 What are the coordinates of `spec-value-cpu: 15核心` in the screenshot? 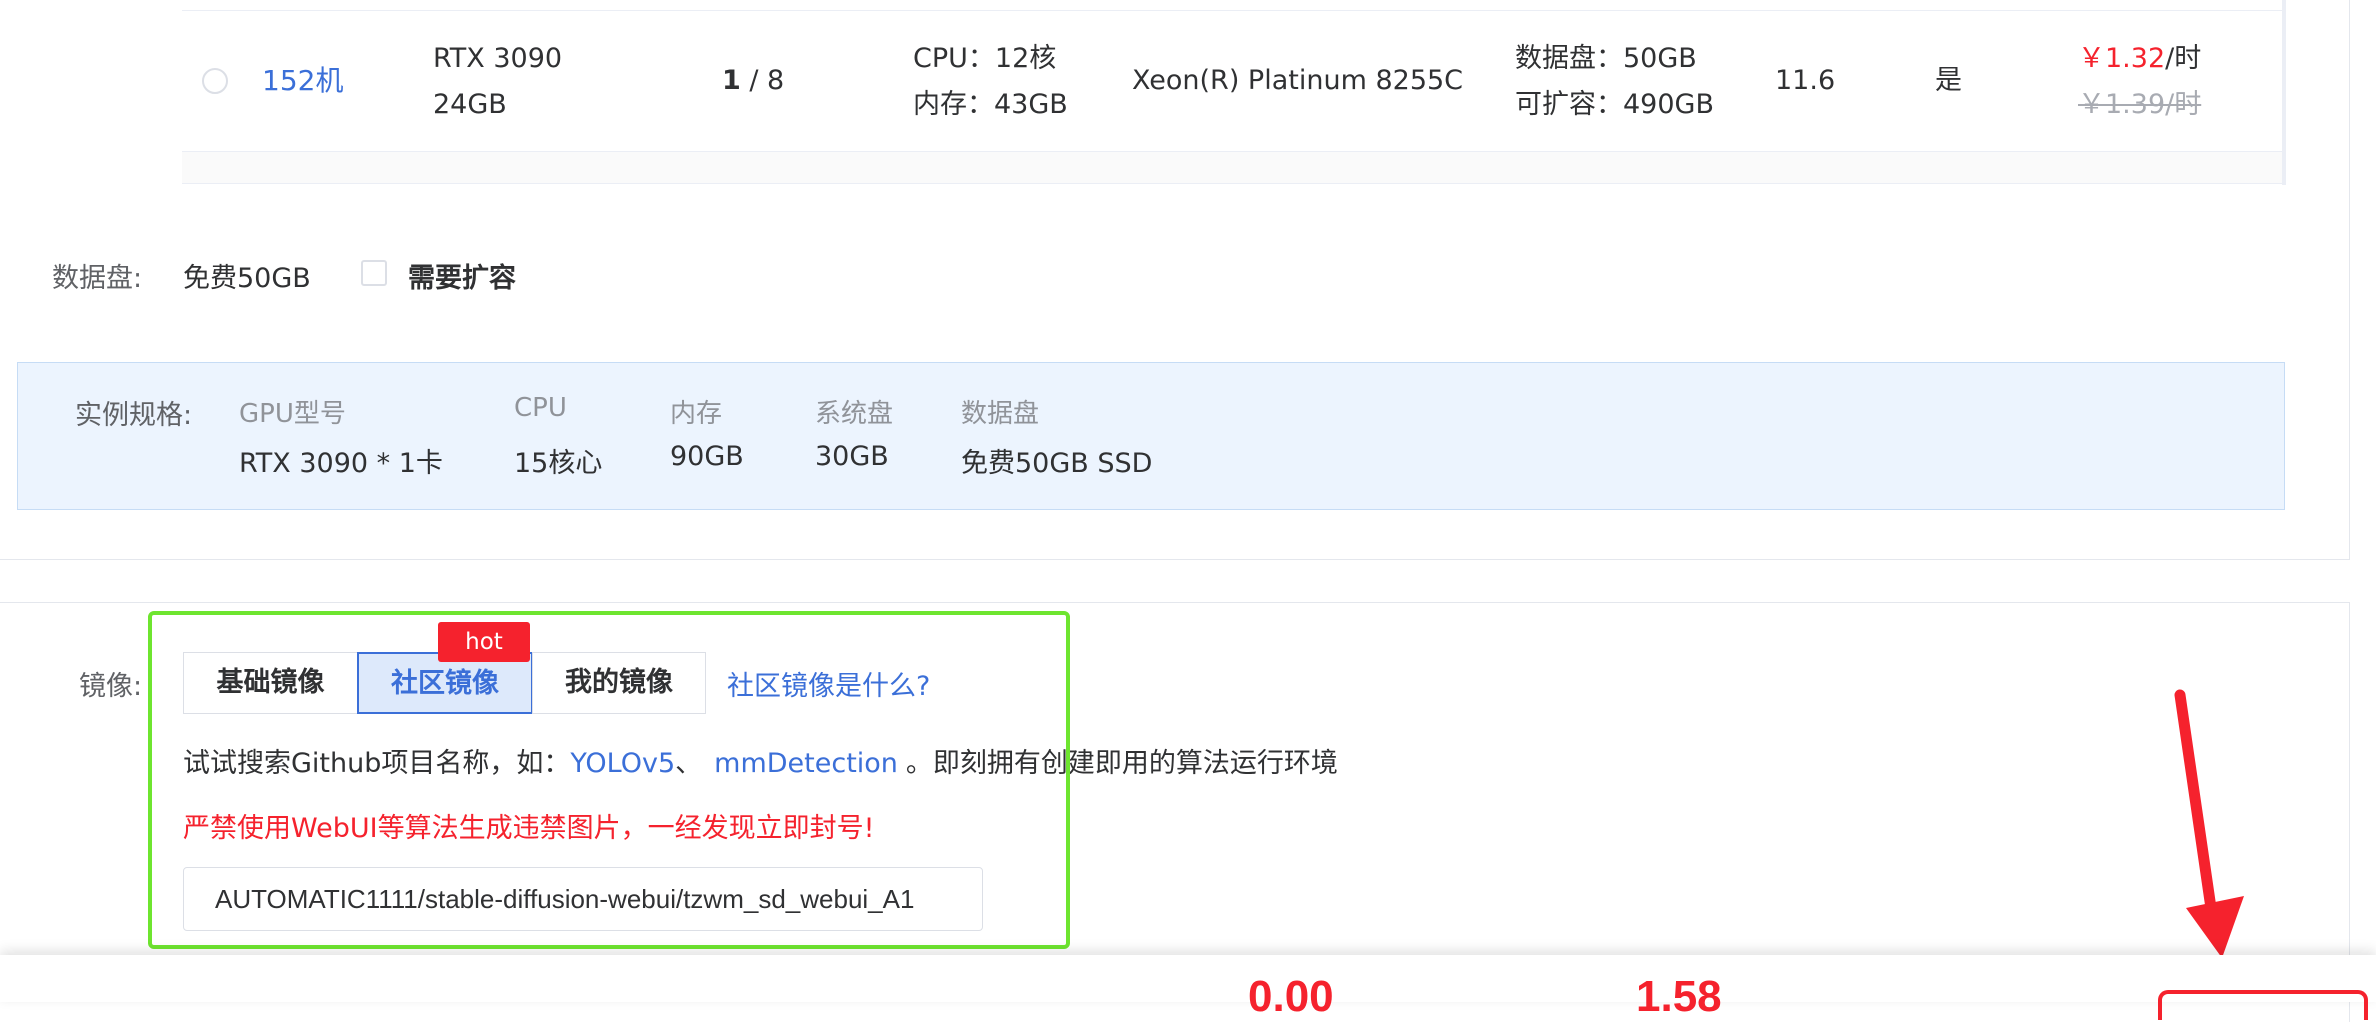 It's located at (558, 463).